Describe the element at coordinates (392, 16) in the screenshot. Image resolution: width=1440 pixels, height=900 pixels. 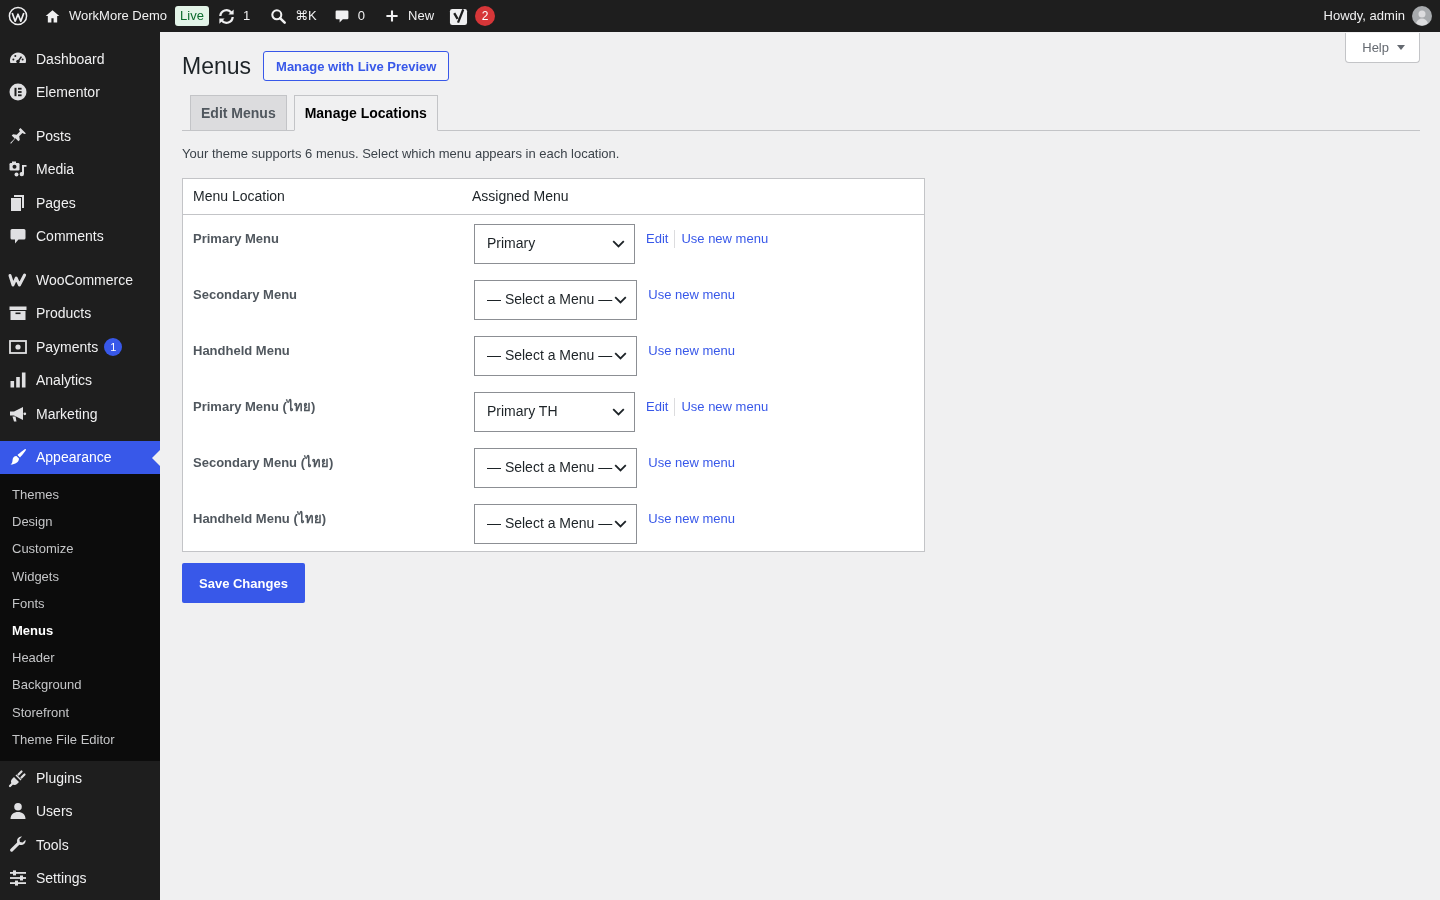
I see `plus-icon` at that location.